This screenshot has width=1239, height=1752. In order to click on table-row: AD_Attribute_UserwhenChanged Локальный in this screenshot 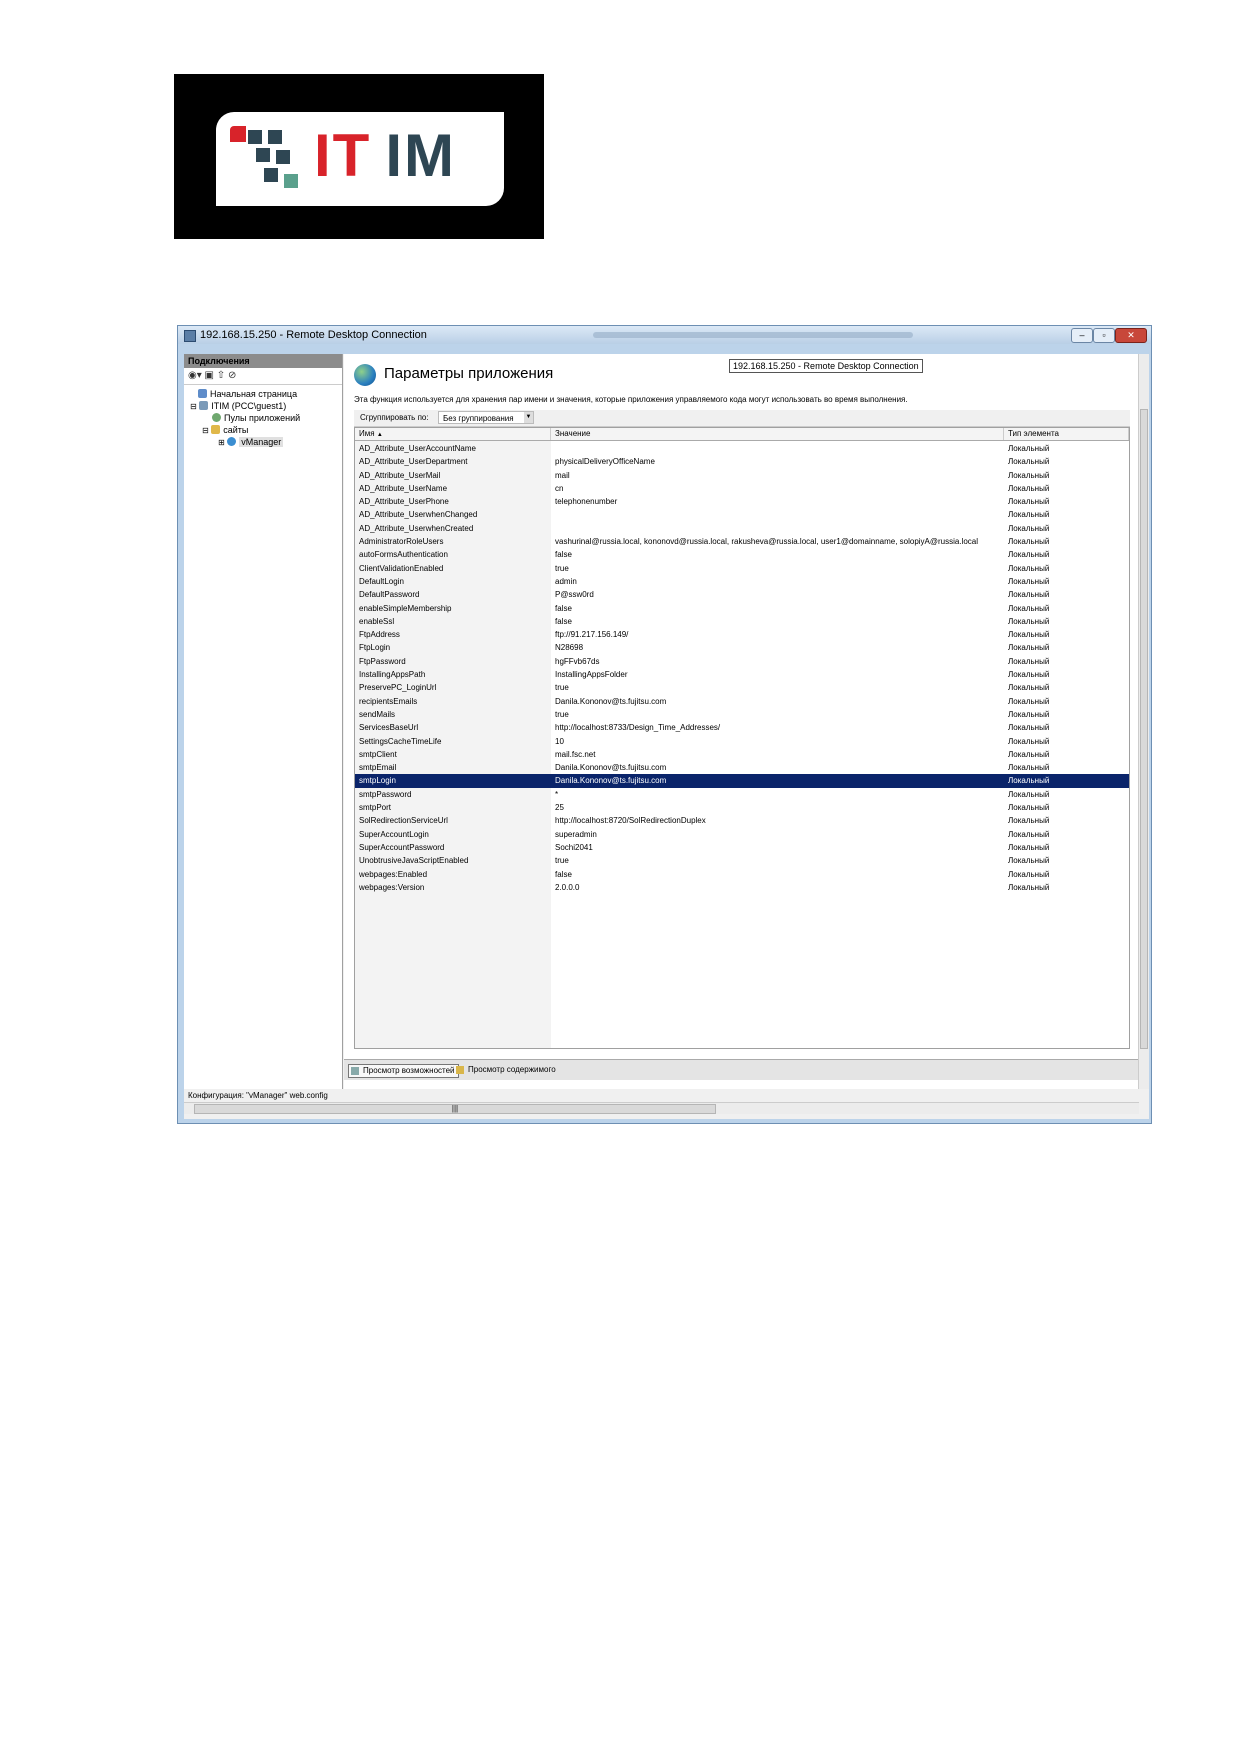, I will do `click(742, 514)`.